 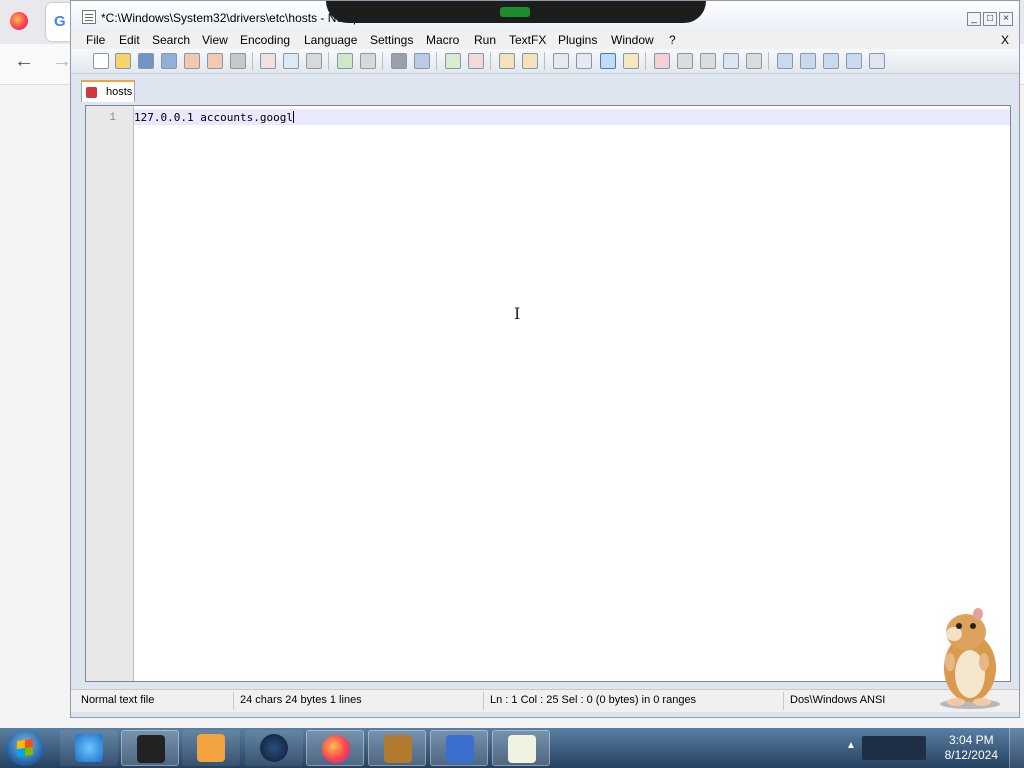 I want to click on text-caret, so click(x=293, y=117).